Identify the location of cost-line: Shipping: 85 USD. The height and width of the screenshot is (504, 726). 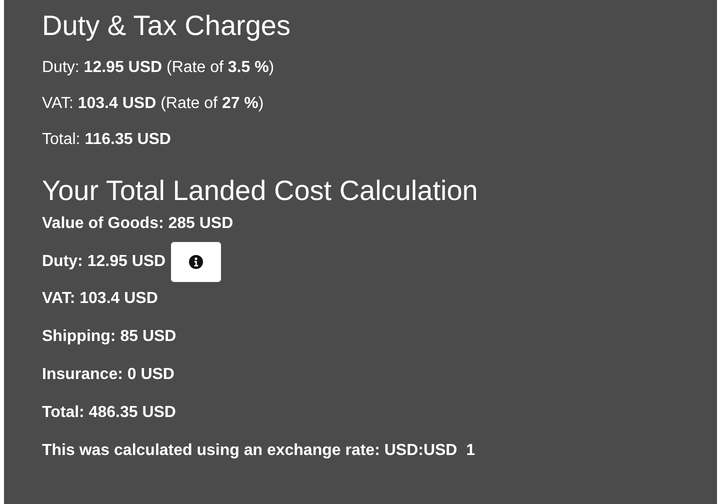
(109, 337).